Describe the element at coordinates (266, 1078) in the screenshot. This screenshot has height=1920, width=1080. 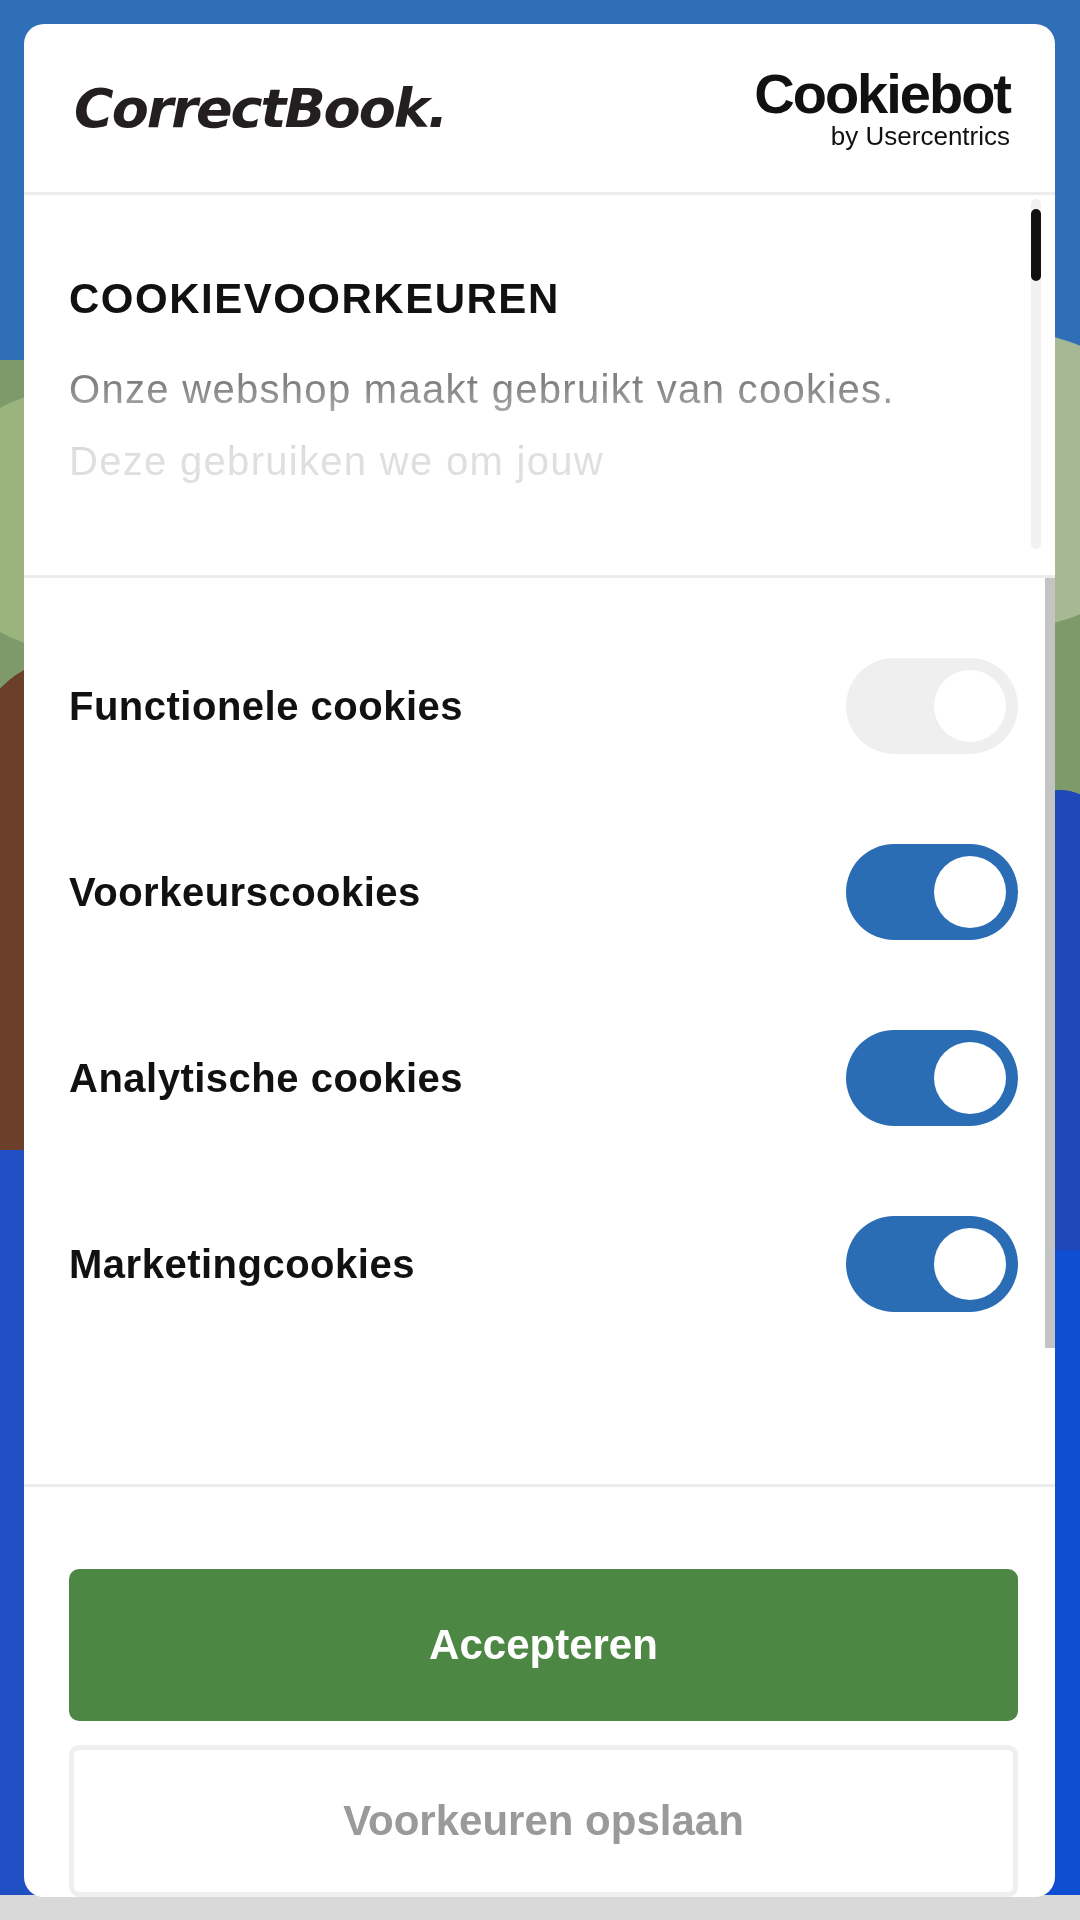
I see `toggle-label: Analytische cookies` at that location.